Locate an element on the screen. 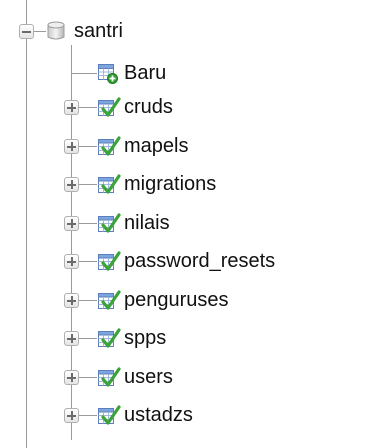 This screenshot has width=385, height=448. tree-node-table: nilais is located at coordinates (192, 223).